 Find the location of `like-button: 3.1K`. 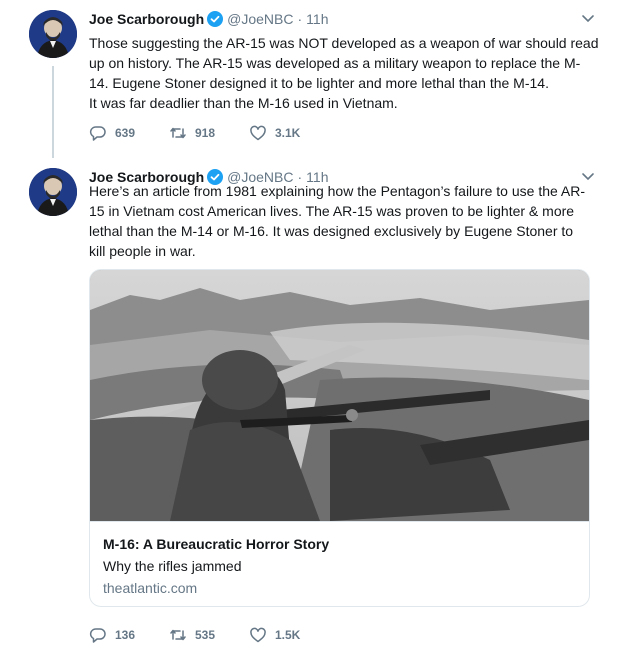

like-button: 3.1K is located at coordinates (289, 133).